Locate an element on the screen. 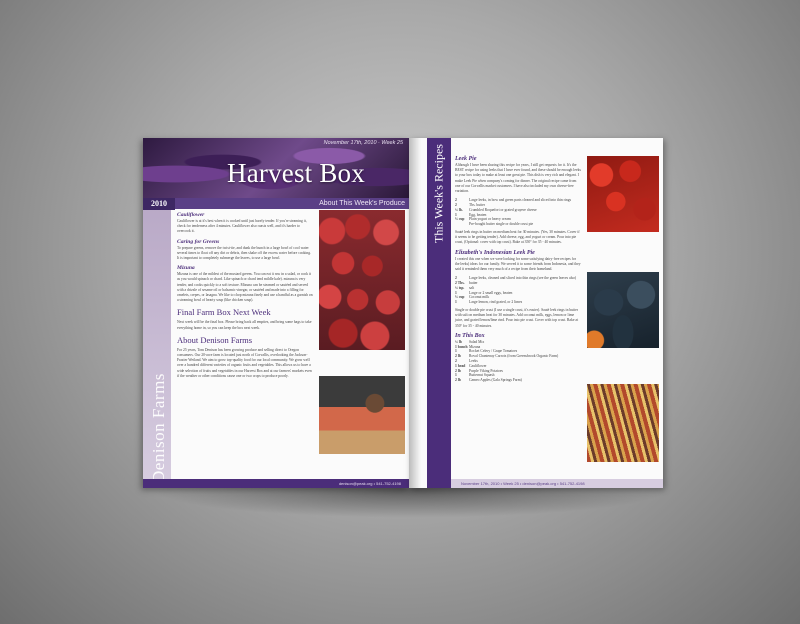  ingredient-quantity is located at coordinates (462, 224).